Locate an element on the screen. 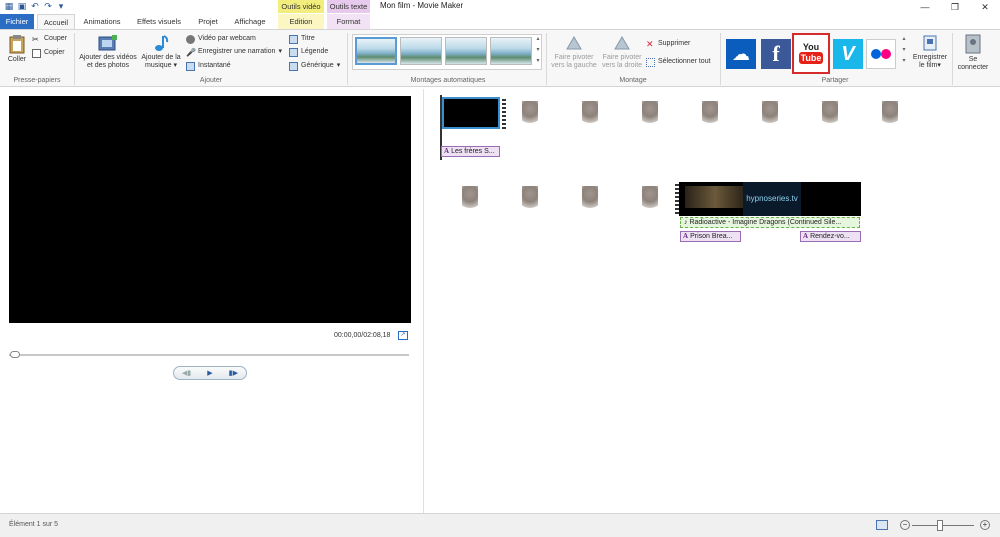 The width and height of the screenshot is (1000, 537). seek-bar is located at coordinates (209, 355).